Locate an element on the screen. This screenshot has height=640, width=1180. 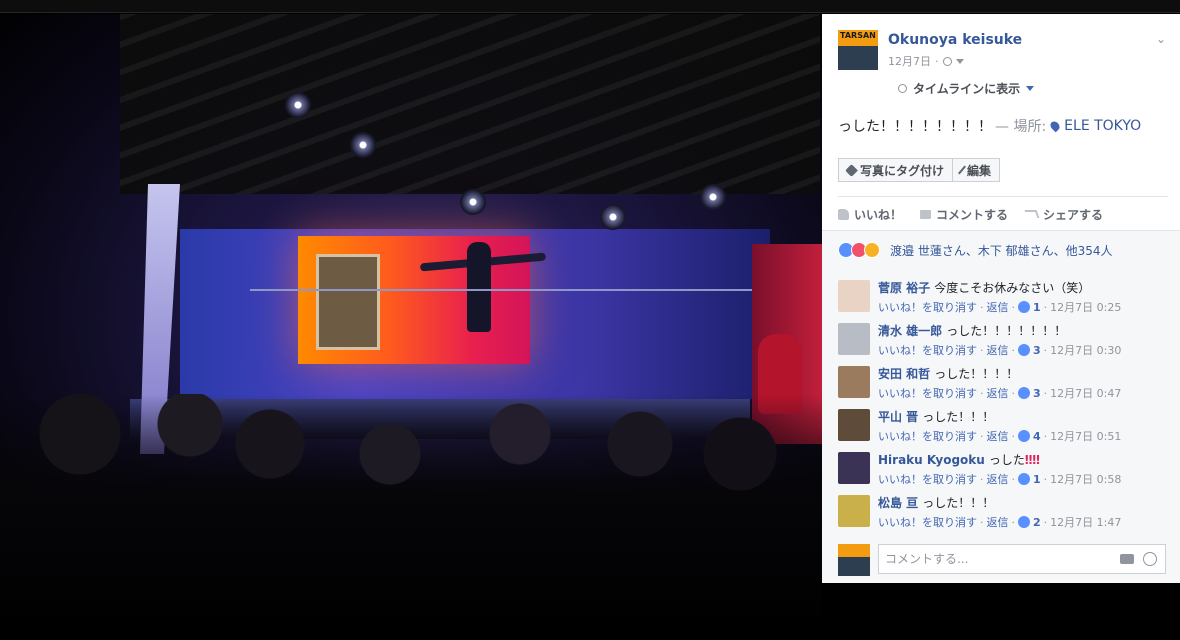
own-avatar is located at coordinates (854, 560).